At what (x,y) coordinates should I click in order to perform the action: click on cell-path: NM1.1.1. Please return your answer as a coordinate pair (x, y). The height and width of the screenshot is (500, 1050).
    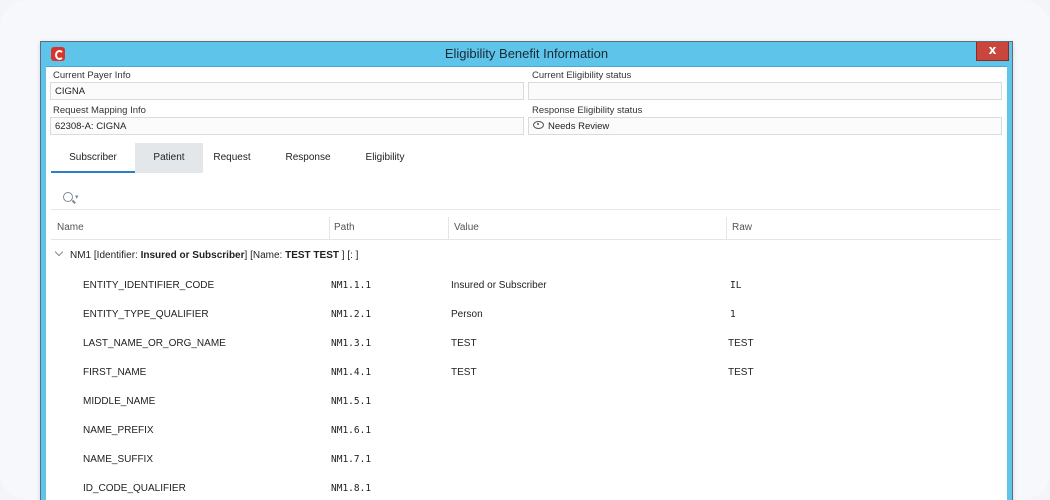
    Looking at the image, I should click on (351, 285).